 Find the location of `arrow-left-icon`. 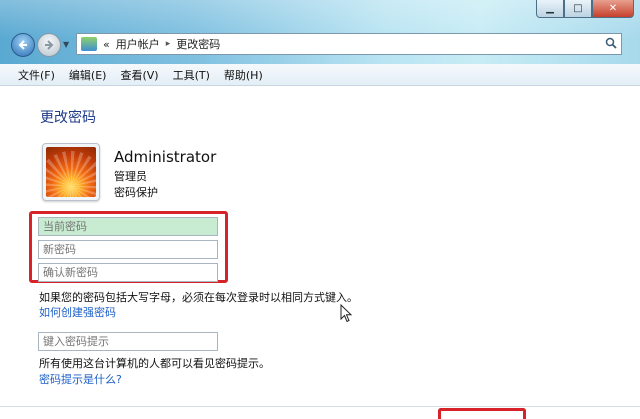

arrow-left-icon is located at coordinates (22, 45).